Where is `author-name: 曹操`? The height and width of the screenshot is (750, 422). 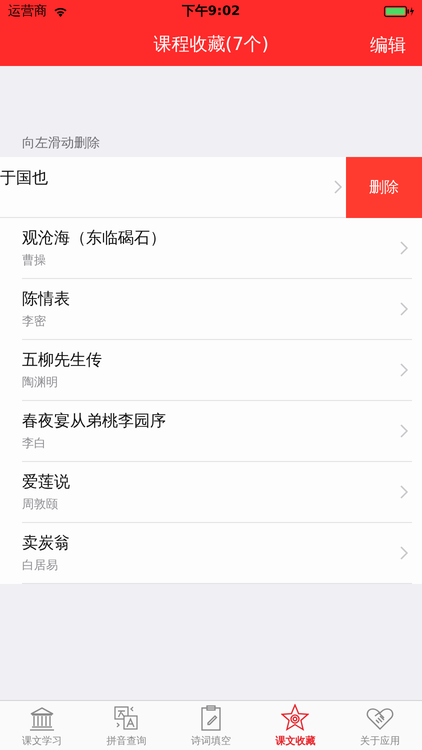 author-name: 曹操 is located at coordinates (34, 260).